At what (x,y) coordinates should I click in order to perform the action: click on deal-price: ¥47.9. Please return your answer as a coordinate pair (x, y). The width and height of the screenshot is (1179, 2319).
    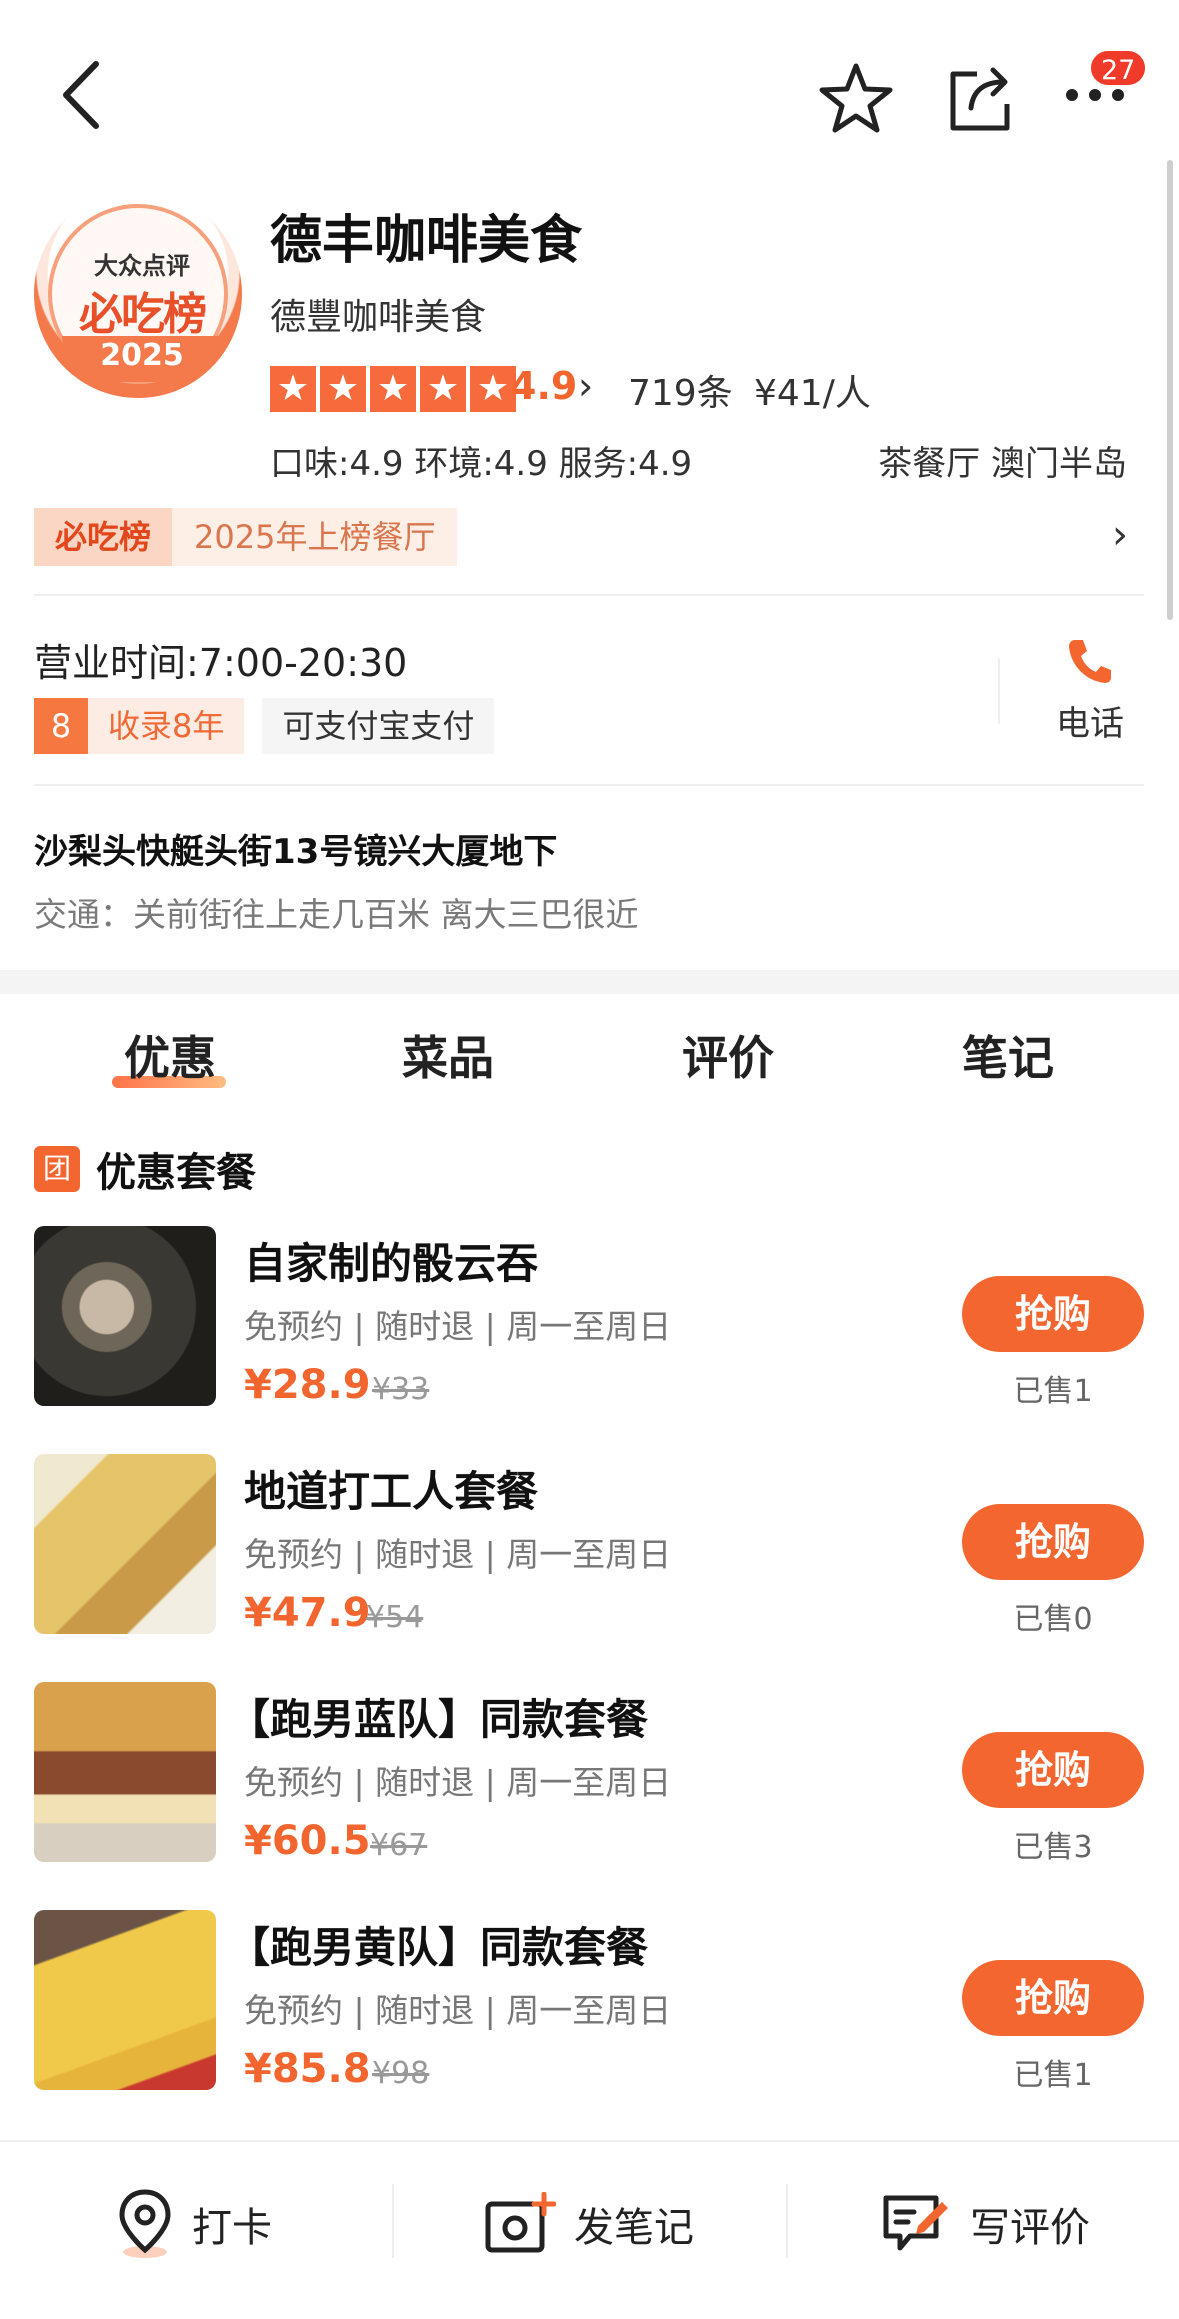
    Looking at the image, I should click on (307, 1613).